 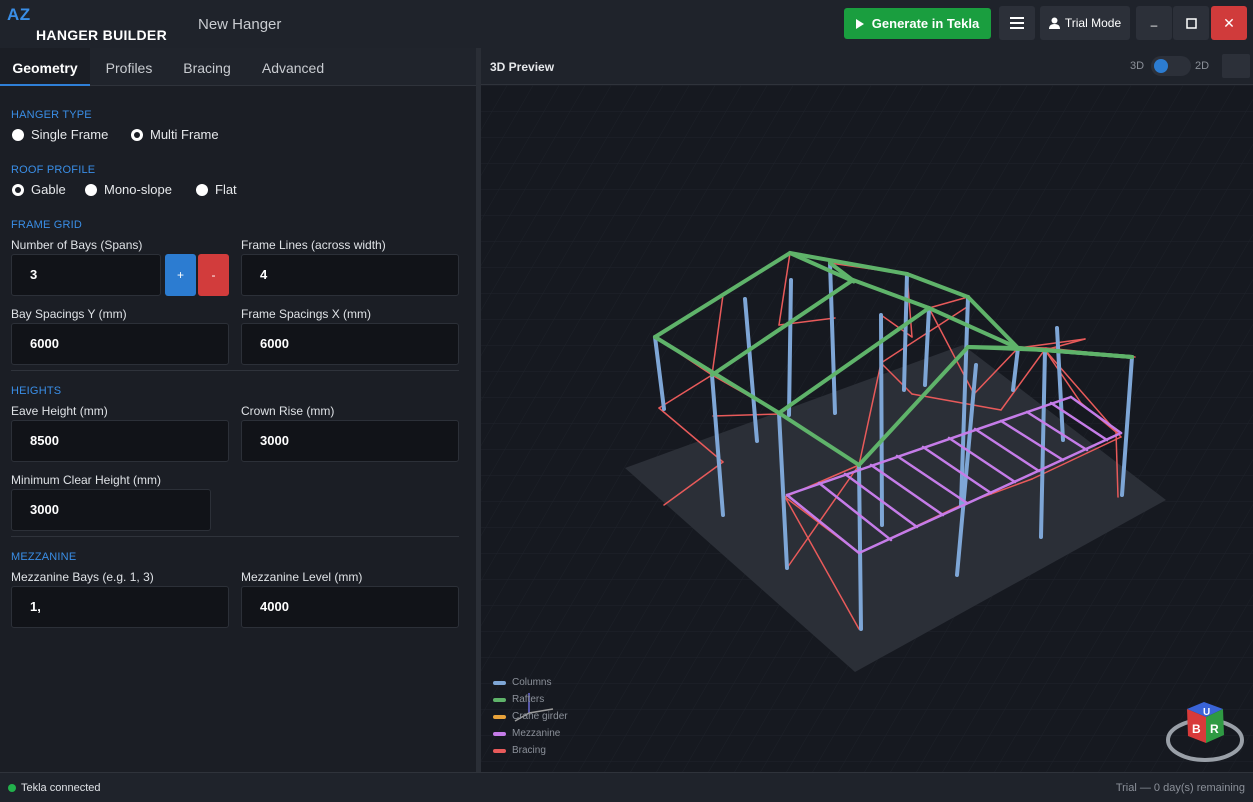 I want to click on minimize-button: –, so click(x=1154, y=23).